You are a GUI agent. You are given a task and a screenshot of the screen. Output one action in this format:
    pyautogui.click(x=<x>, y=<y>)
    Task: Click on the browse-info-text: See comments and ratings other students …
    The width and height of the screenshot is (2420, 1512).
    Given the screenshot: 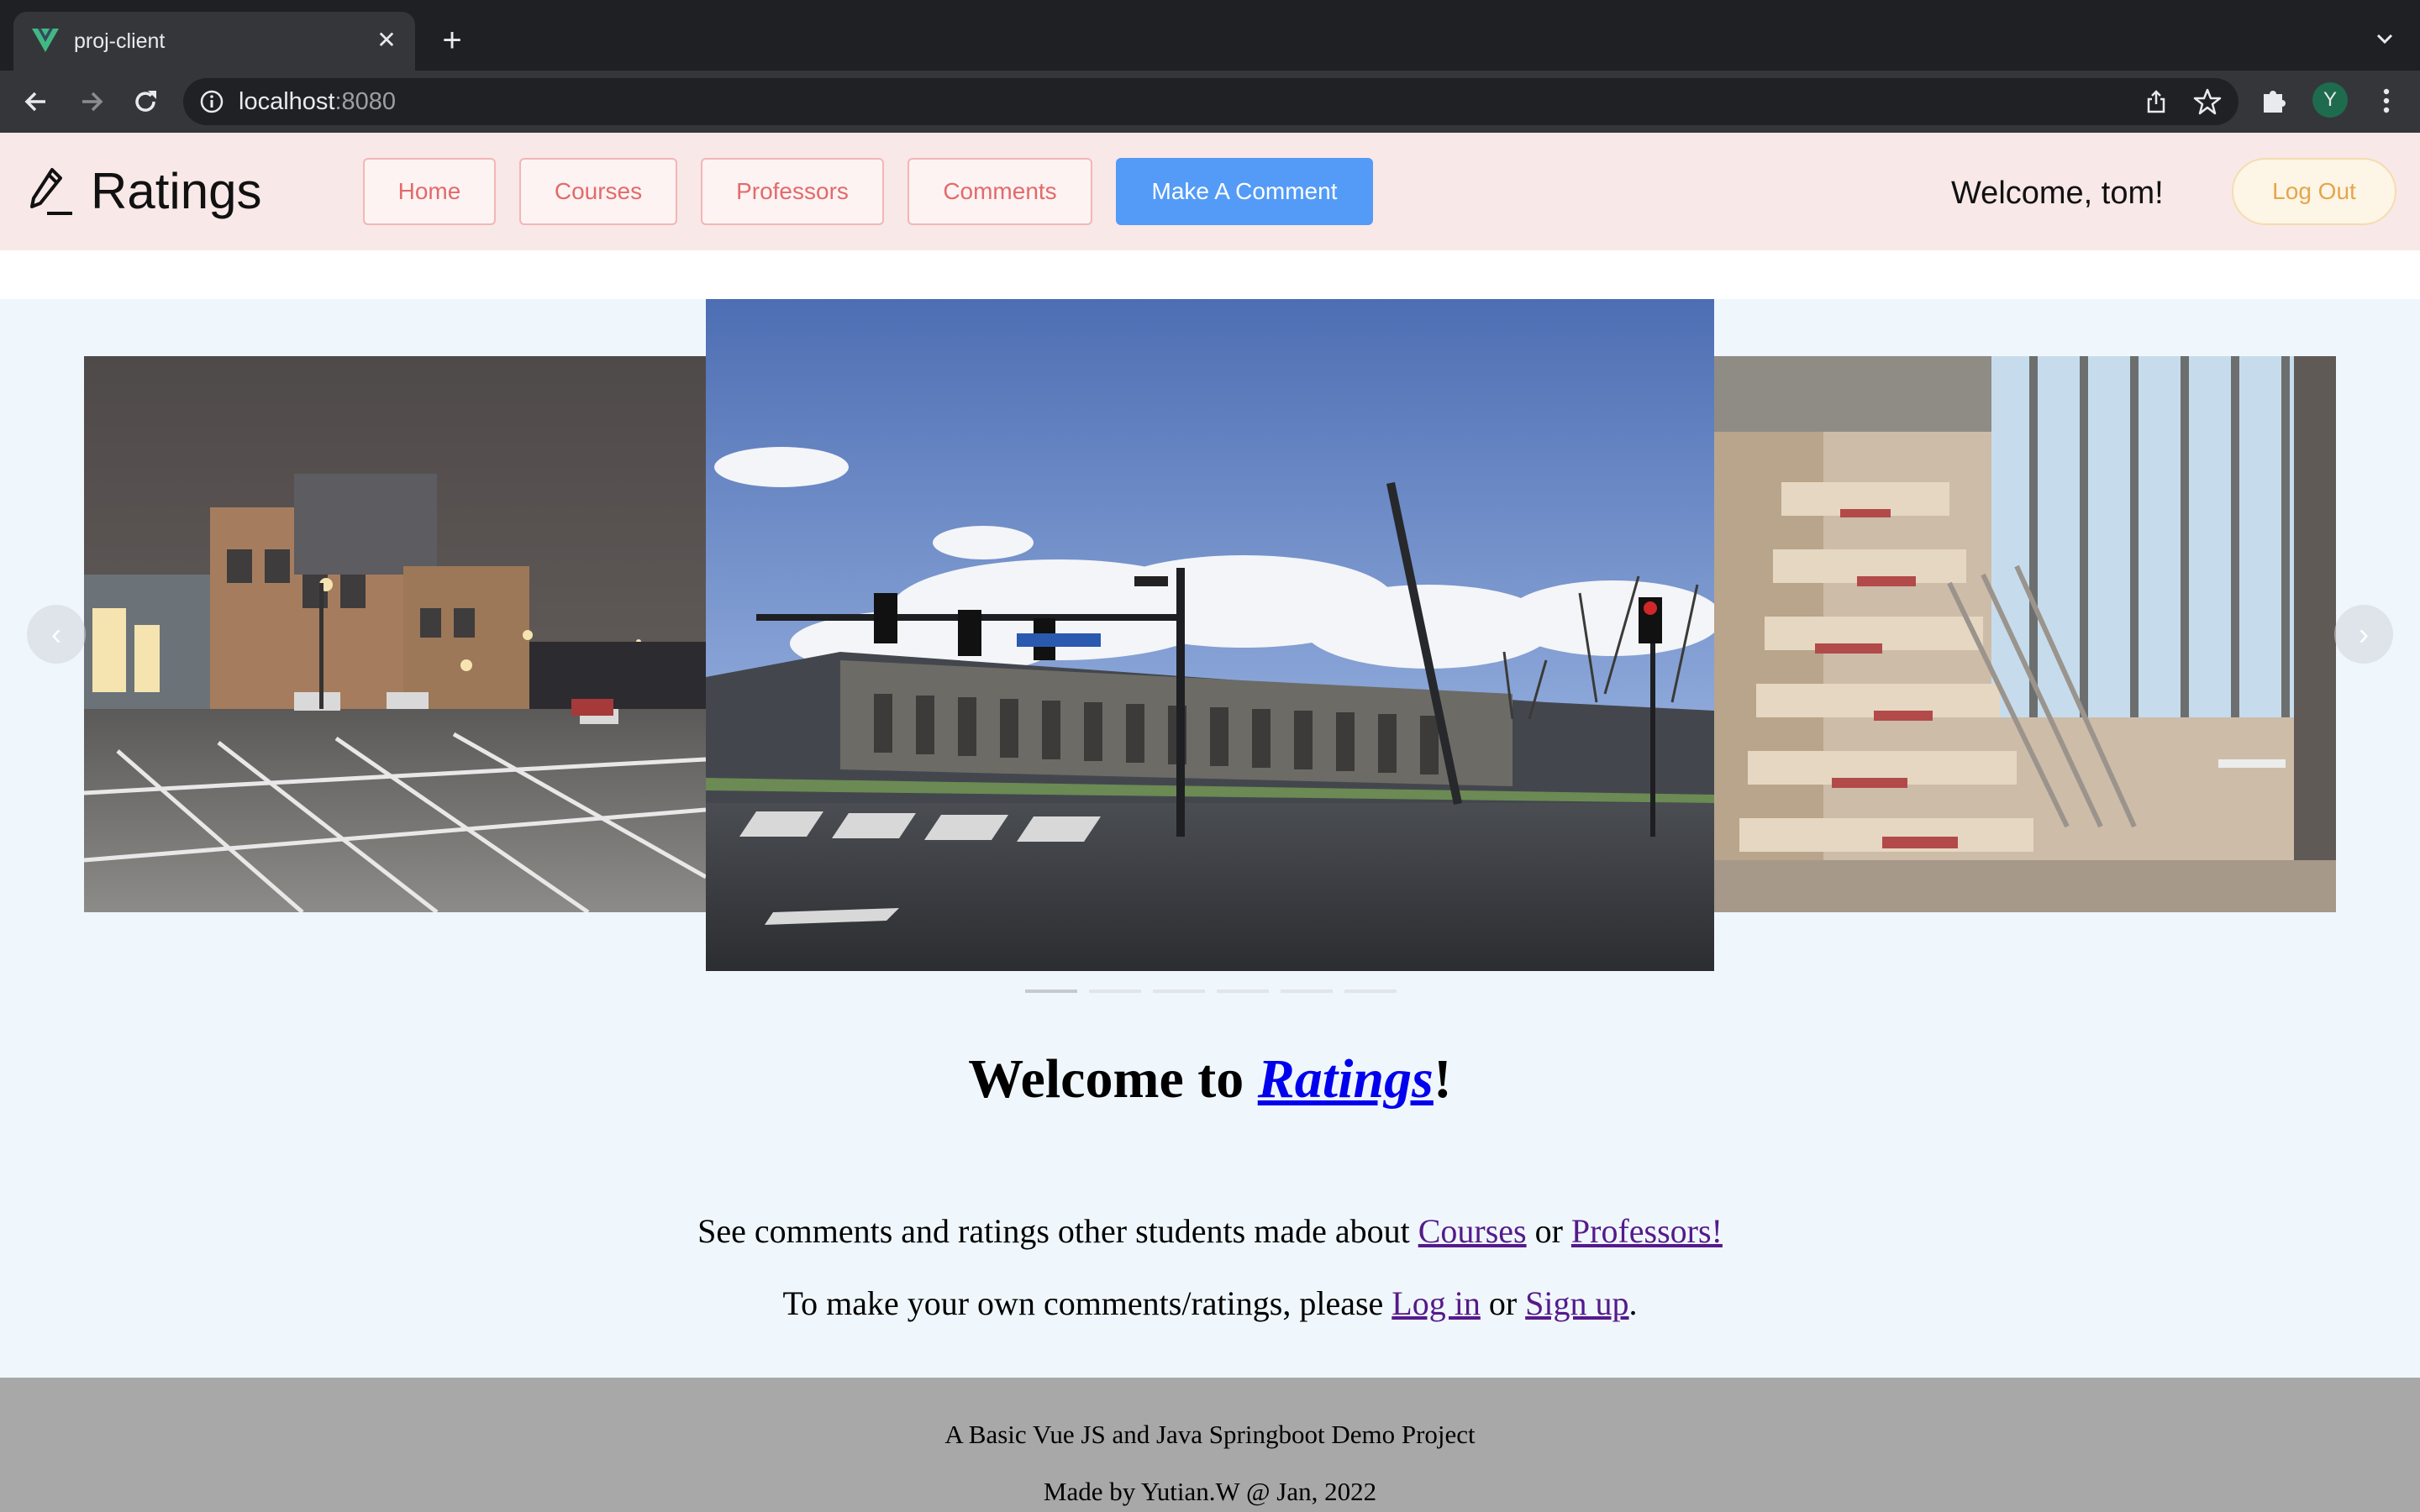 What is the action you would take?
    pyautogui.click(x=1210, y=1231)
    